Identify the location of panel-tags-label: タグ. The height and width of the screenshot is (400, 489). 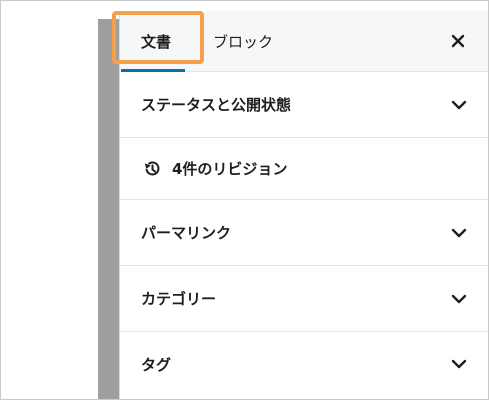
(156, 364).